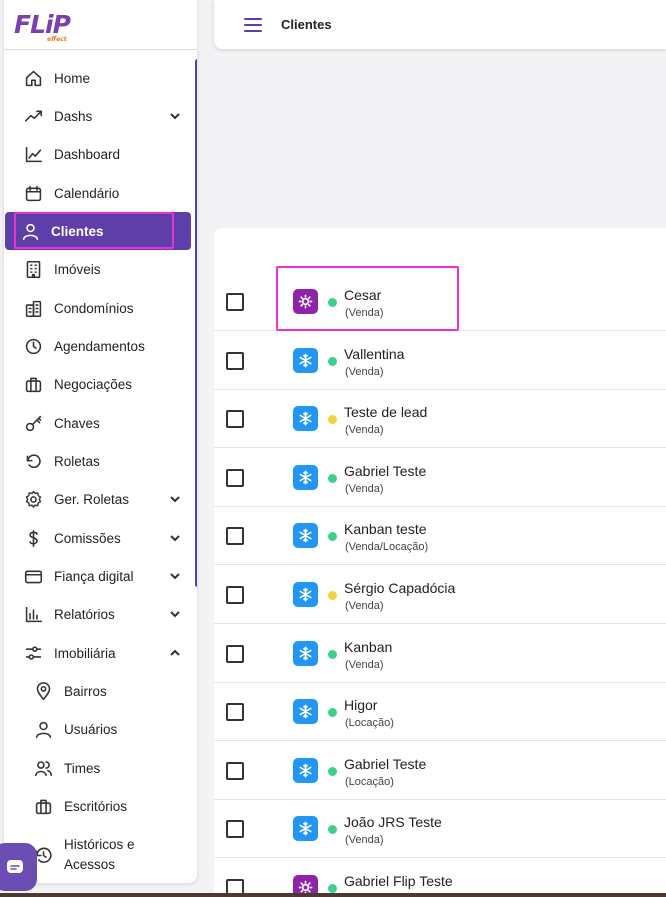 Image resolution: width=666 pixels, height=897 pixels. I want to click on chat-button, so click(18, 867).